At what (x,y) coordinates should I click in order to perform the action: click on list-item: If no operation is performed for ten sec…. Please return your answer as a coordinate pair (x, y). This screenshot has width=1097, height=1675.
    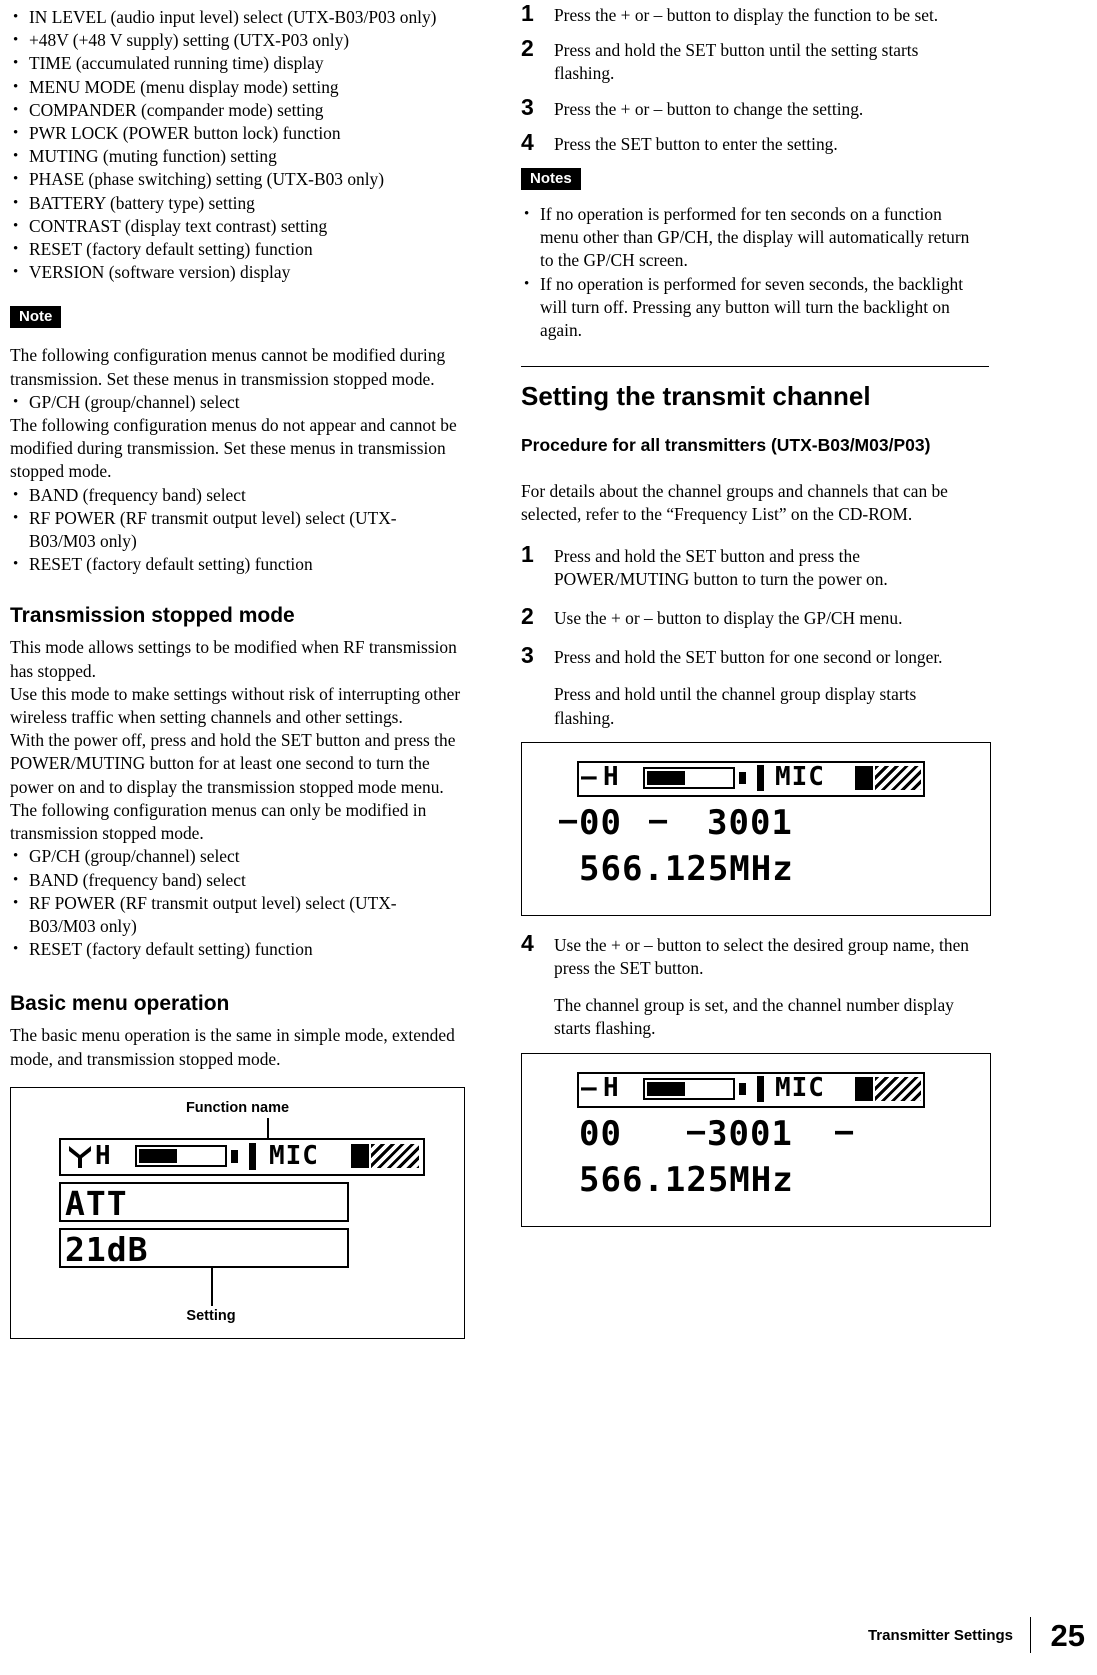
    Looking at the image, I should click on (747, 238).